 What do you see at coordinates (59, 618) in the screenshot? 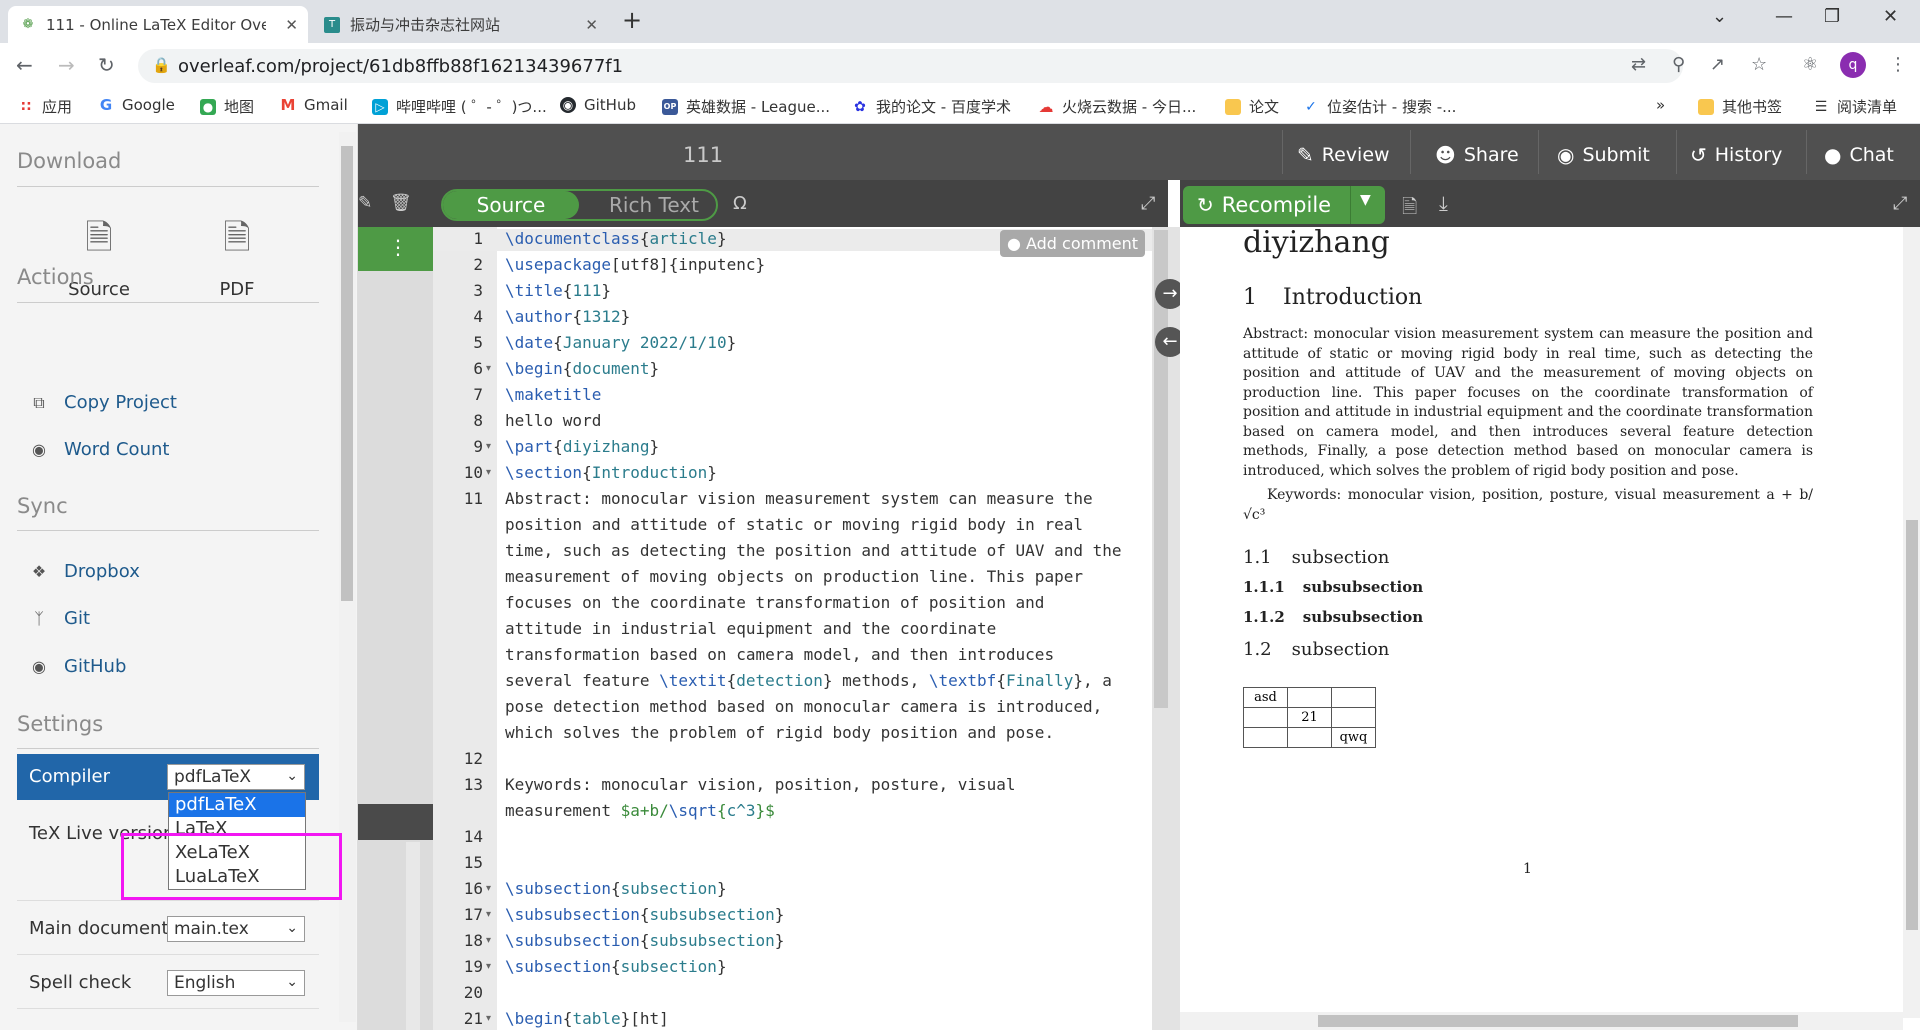
I see `git-link: ᛉ Git` at bounding box center [59, 618].